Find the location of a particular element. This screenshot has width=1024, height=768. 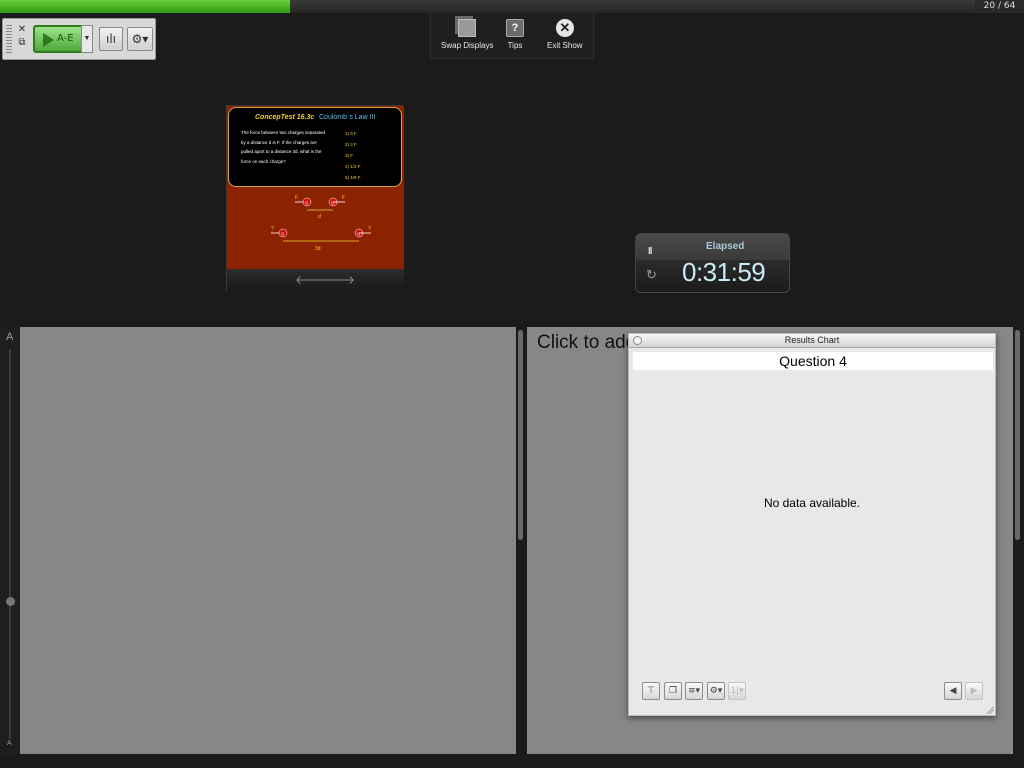

toolbar-mini-icons: ✕ ⧉ is located at coordinates (23, 38).